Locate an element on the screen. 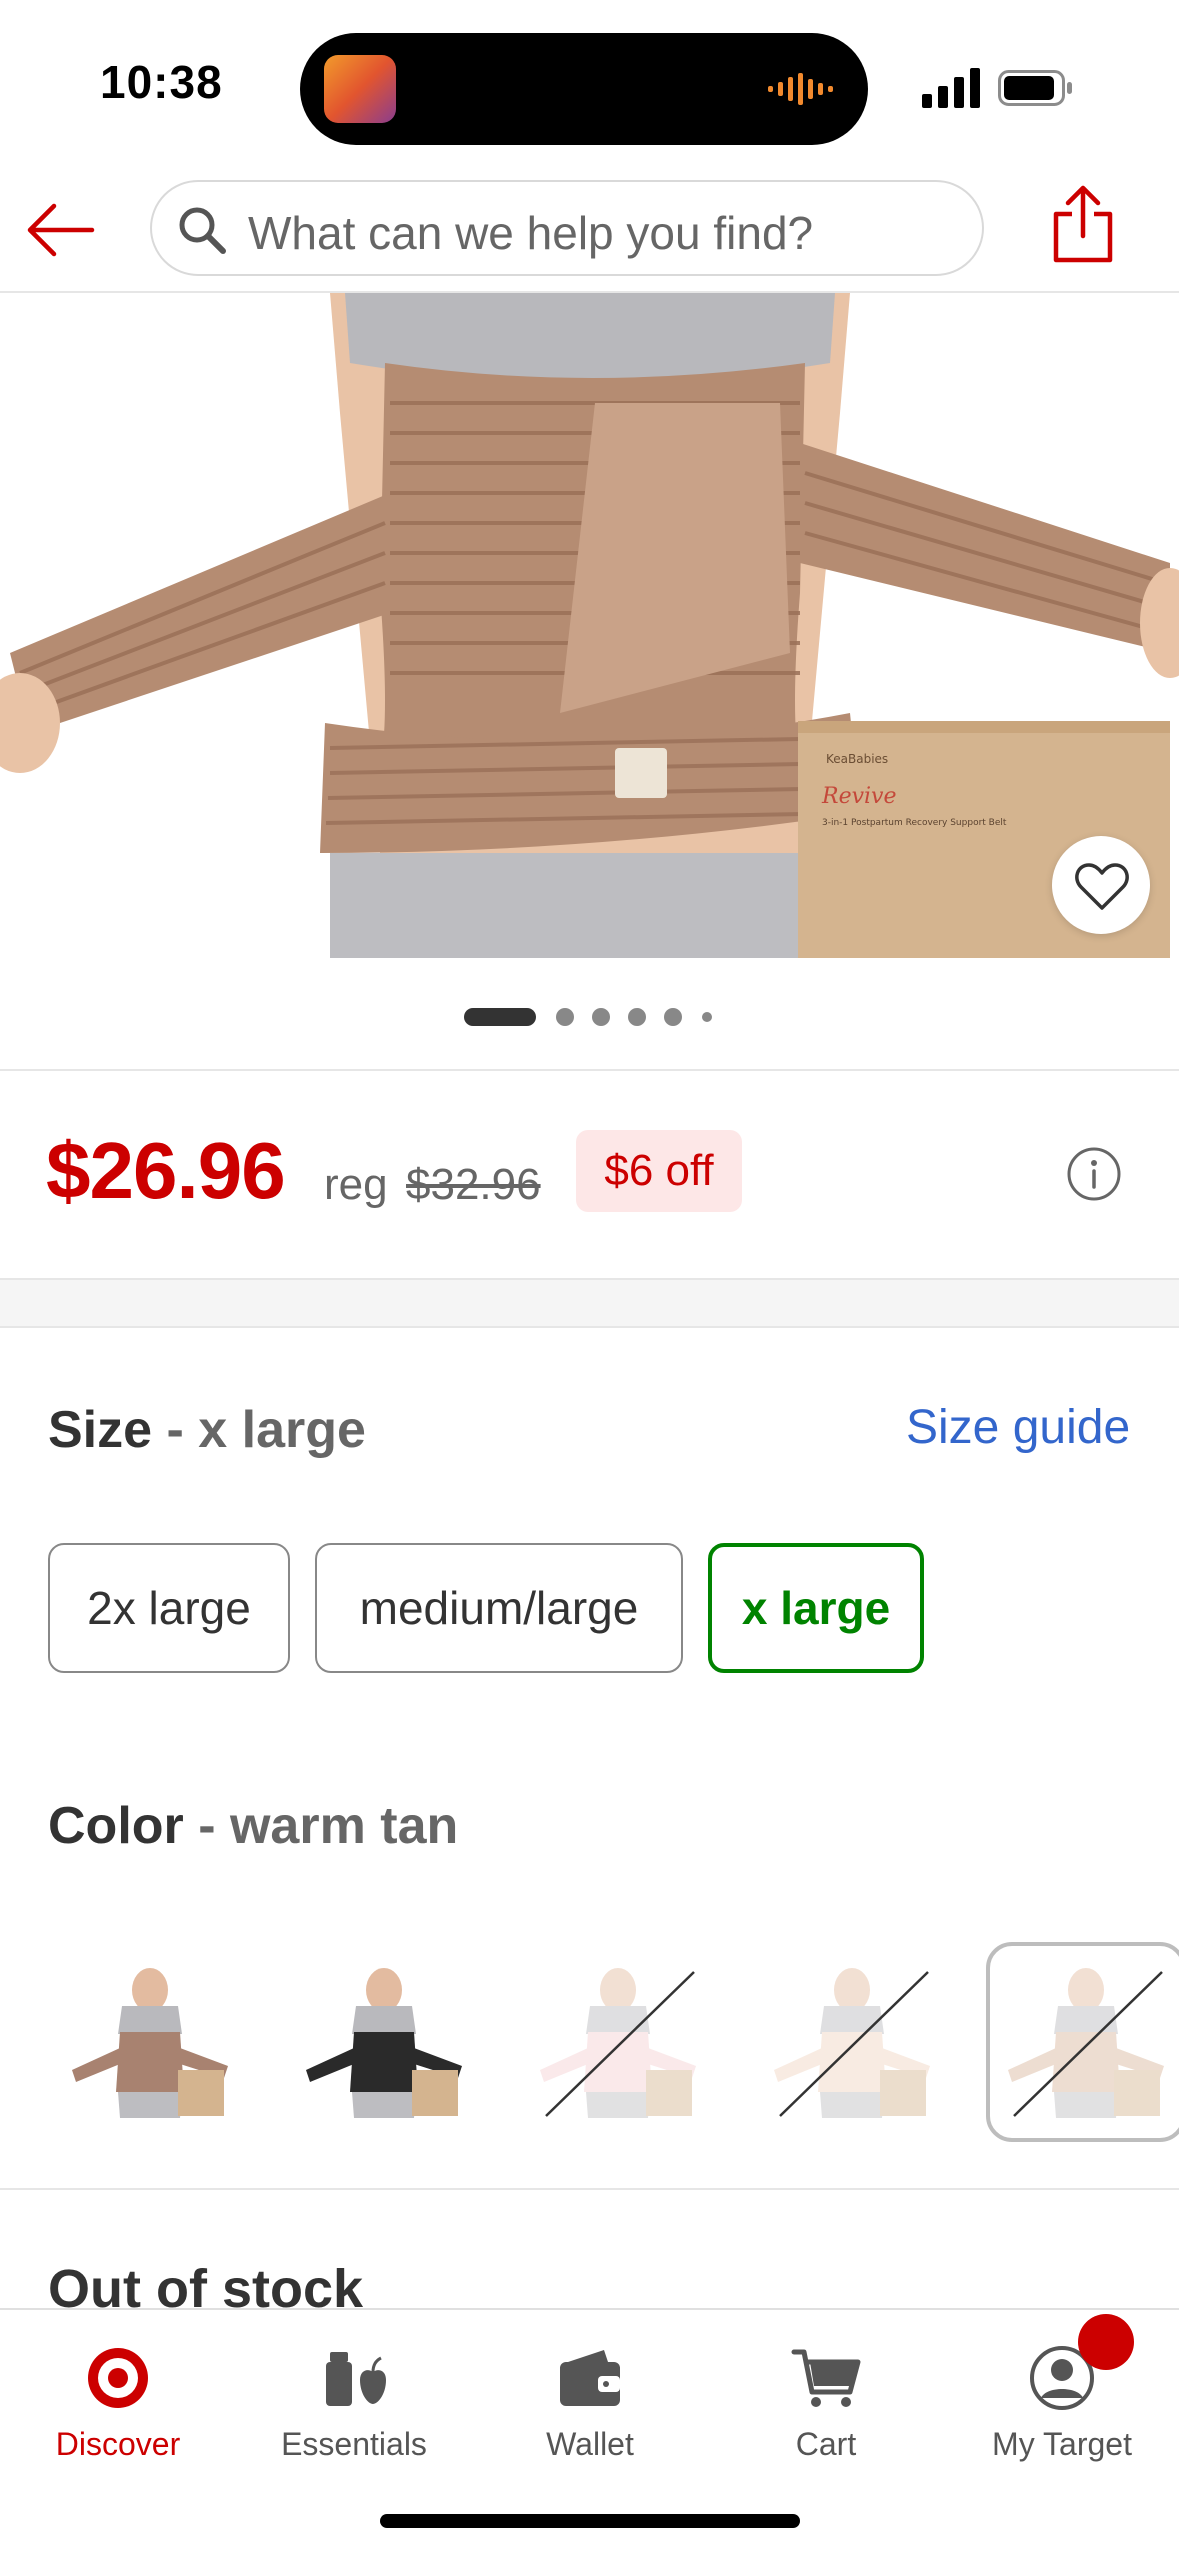 Image resolution: width=1179 pixels, height=2556 pixels. size-option-medium-large: medium/large is located at coordinates (499, 1608).